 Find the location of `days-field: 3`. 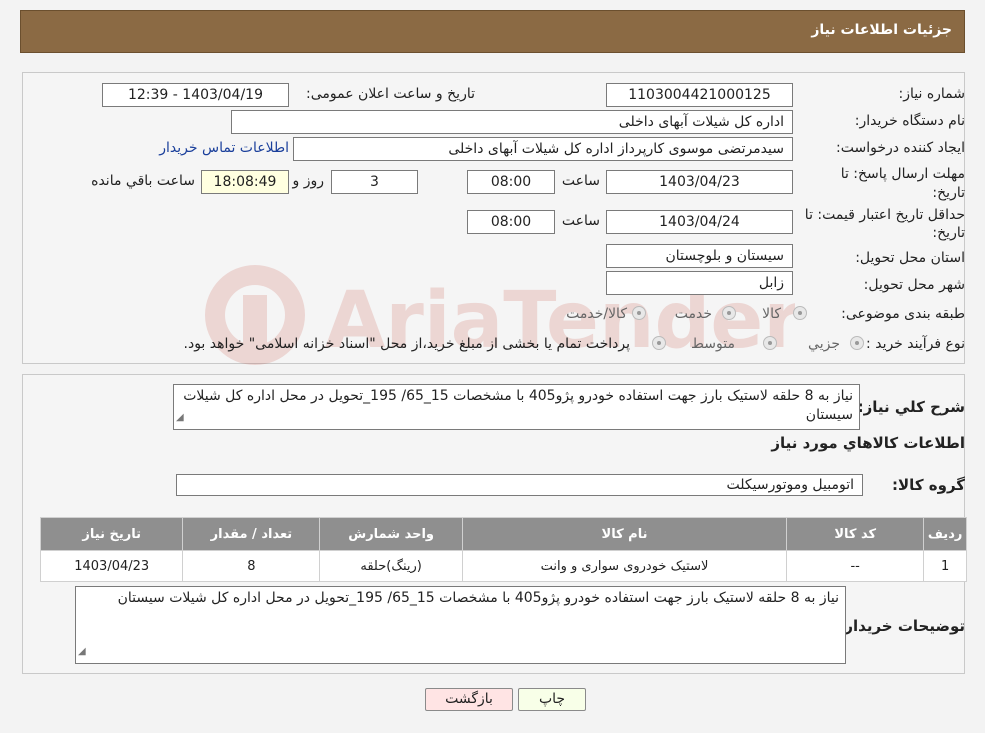

days-field: 3 is located at coordinates (374, 182).